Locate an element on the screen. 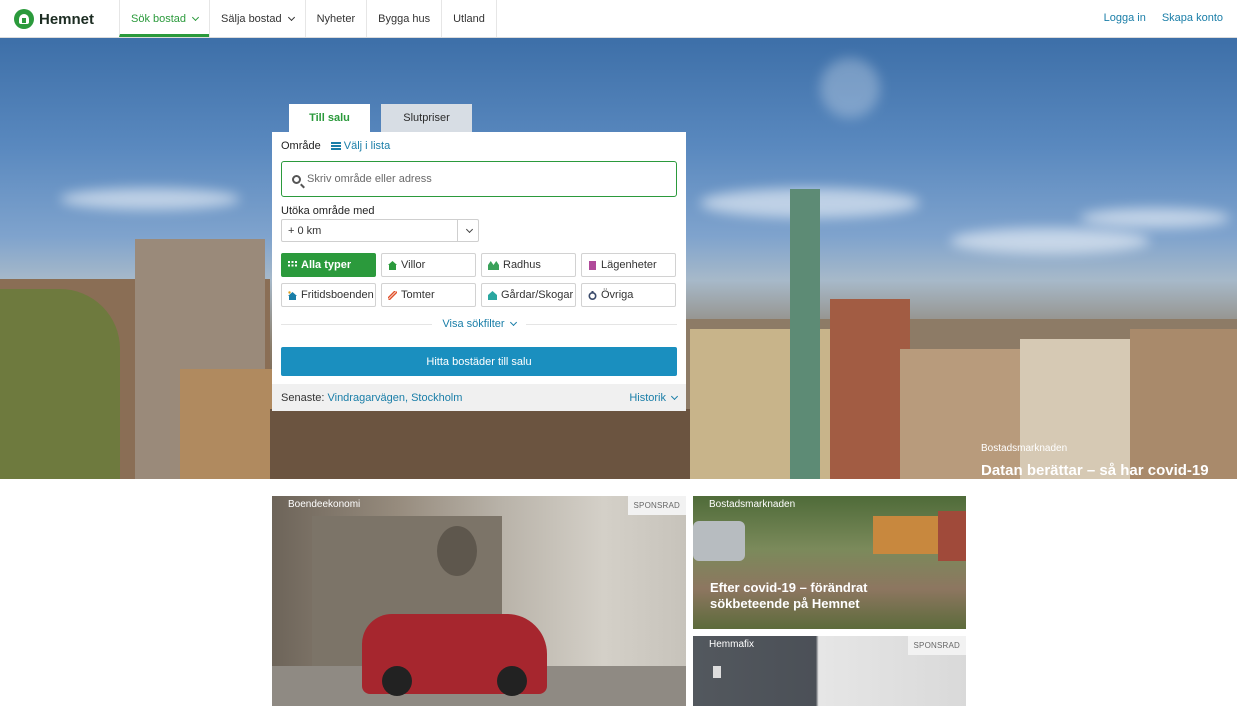  nav-item-label: Sök bostad is located at coordinates (159, 18).